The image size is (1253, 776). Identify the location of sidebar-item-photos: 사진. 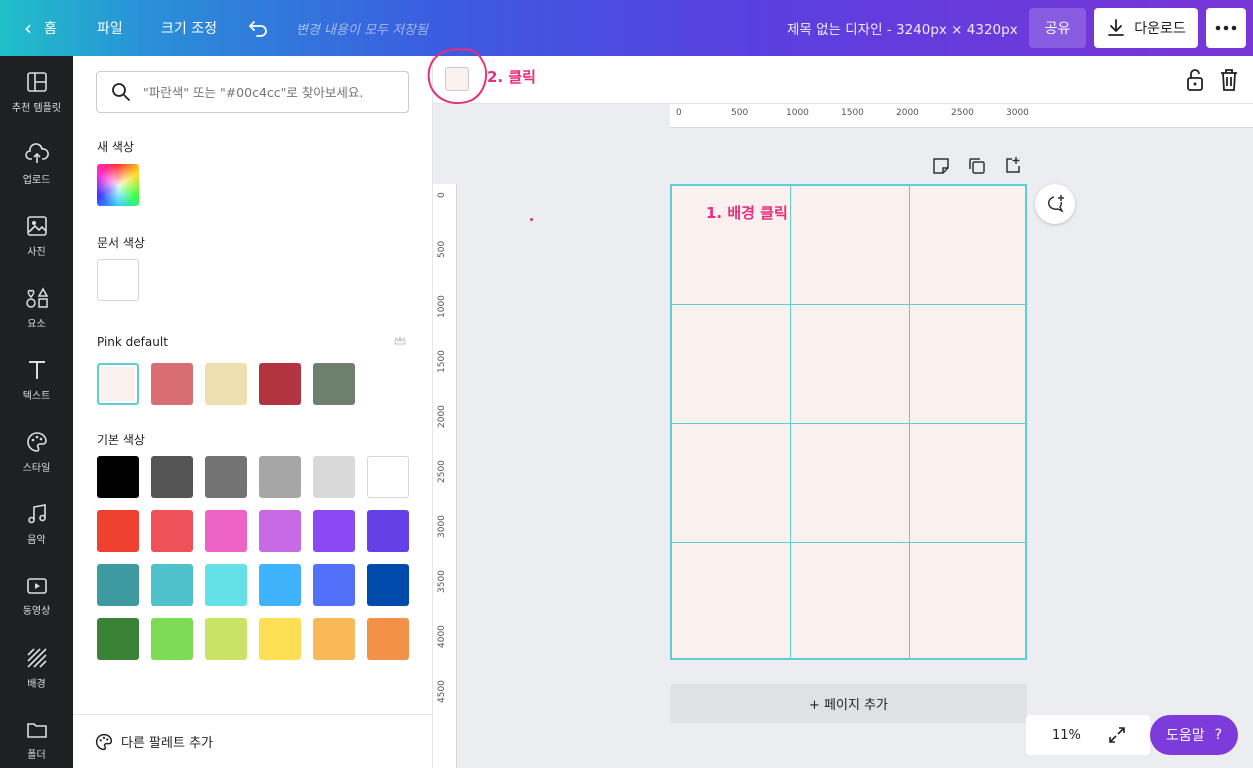
(36, 236).